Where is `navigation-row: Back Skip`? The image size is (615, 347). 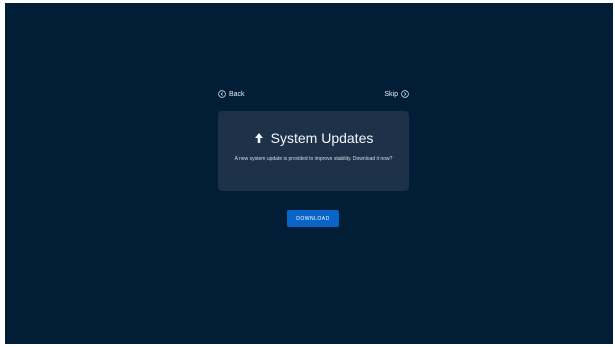 navigation-row: Back Skip is located at coordinates (313, 97).